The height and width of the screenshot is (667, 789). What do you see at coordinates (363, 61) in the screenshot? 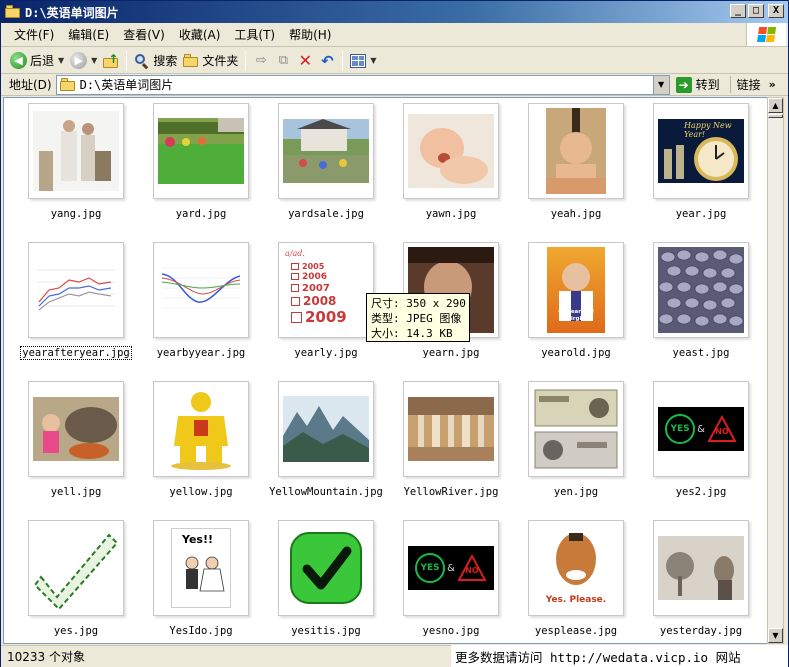
I see `views-button: ▼` at bounding box center [363, 61].